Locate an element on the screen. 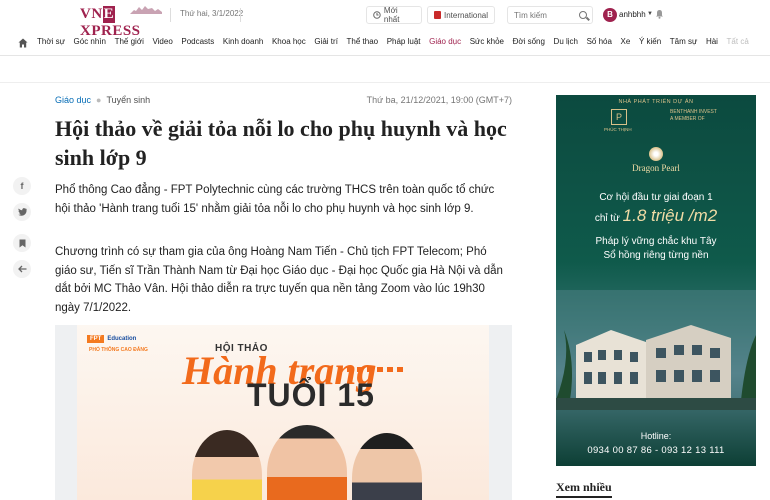 The image size is (770, 500). skyline-icon is located at coordinates (146, 10).